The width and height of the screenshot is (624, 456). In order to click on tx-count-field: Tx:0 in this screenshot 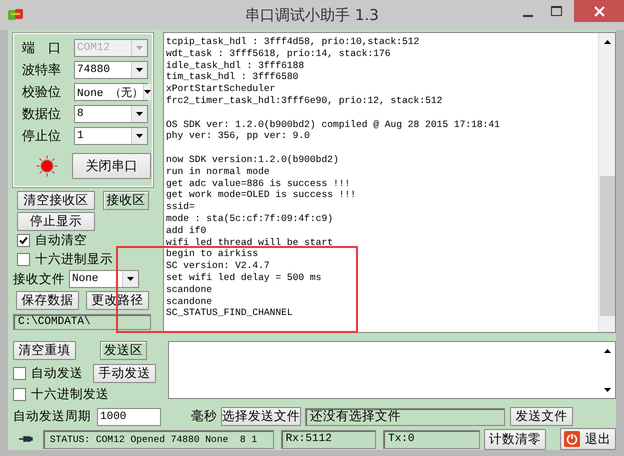, I will do `click(431, 439)`.